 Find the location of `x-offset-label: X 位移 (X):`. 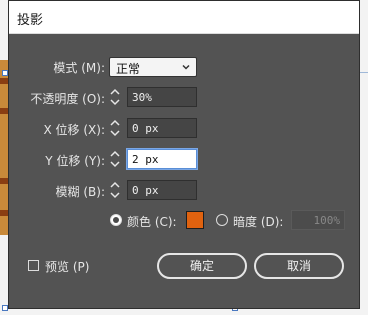

x-offset-label: X 位移 (X): is located at coordinates (74, 130).